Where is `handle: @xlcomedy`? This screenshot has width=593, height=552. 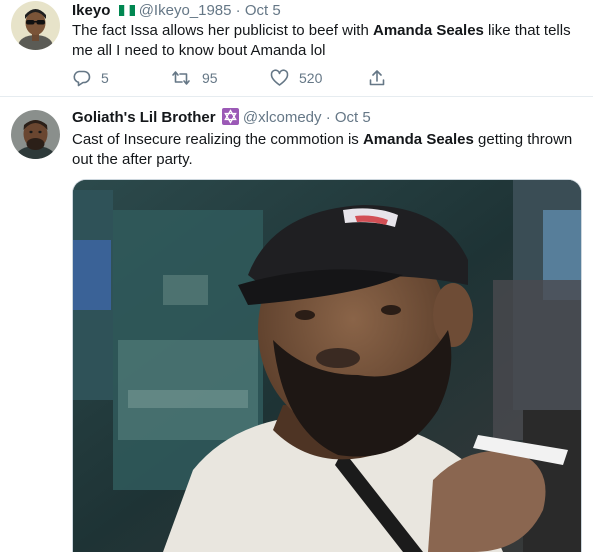 handle: @xlcomedy is located at coordinates (282, 117).